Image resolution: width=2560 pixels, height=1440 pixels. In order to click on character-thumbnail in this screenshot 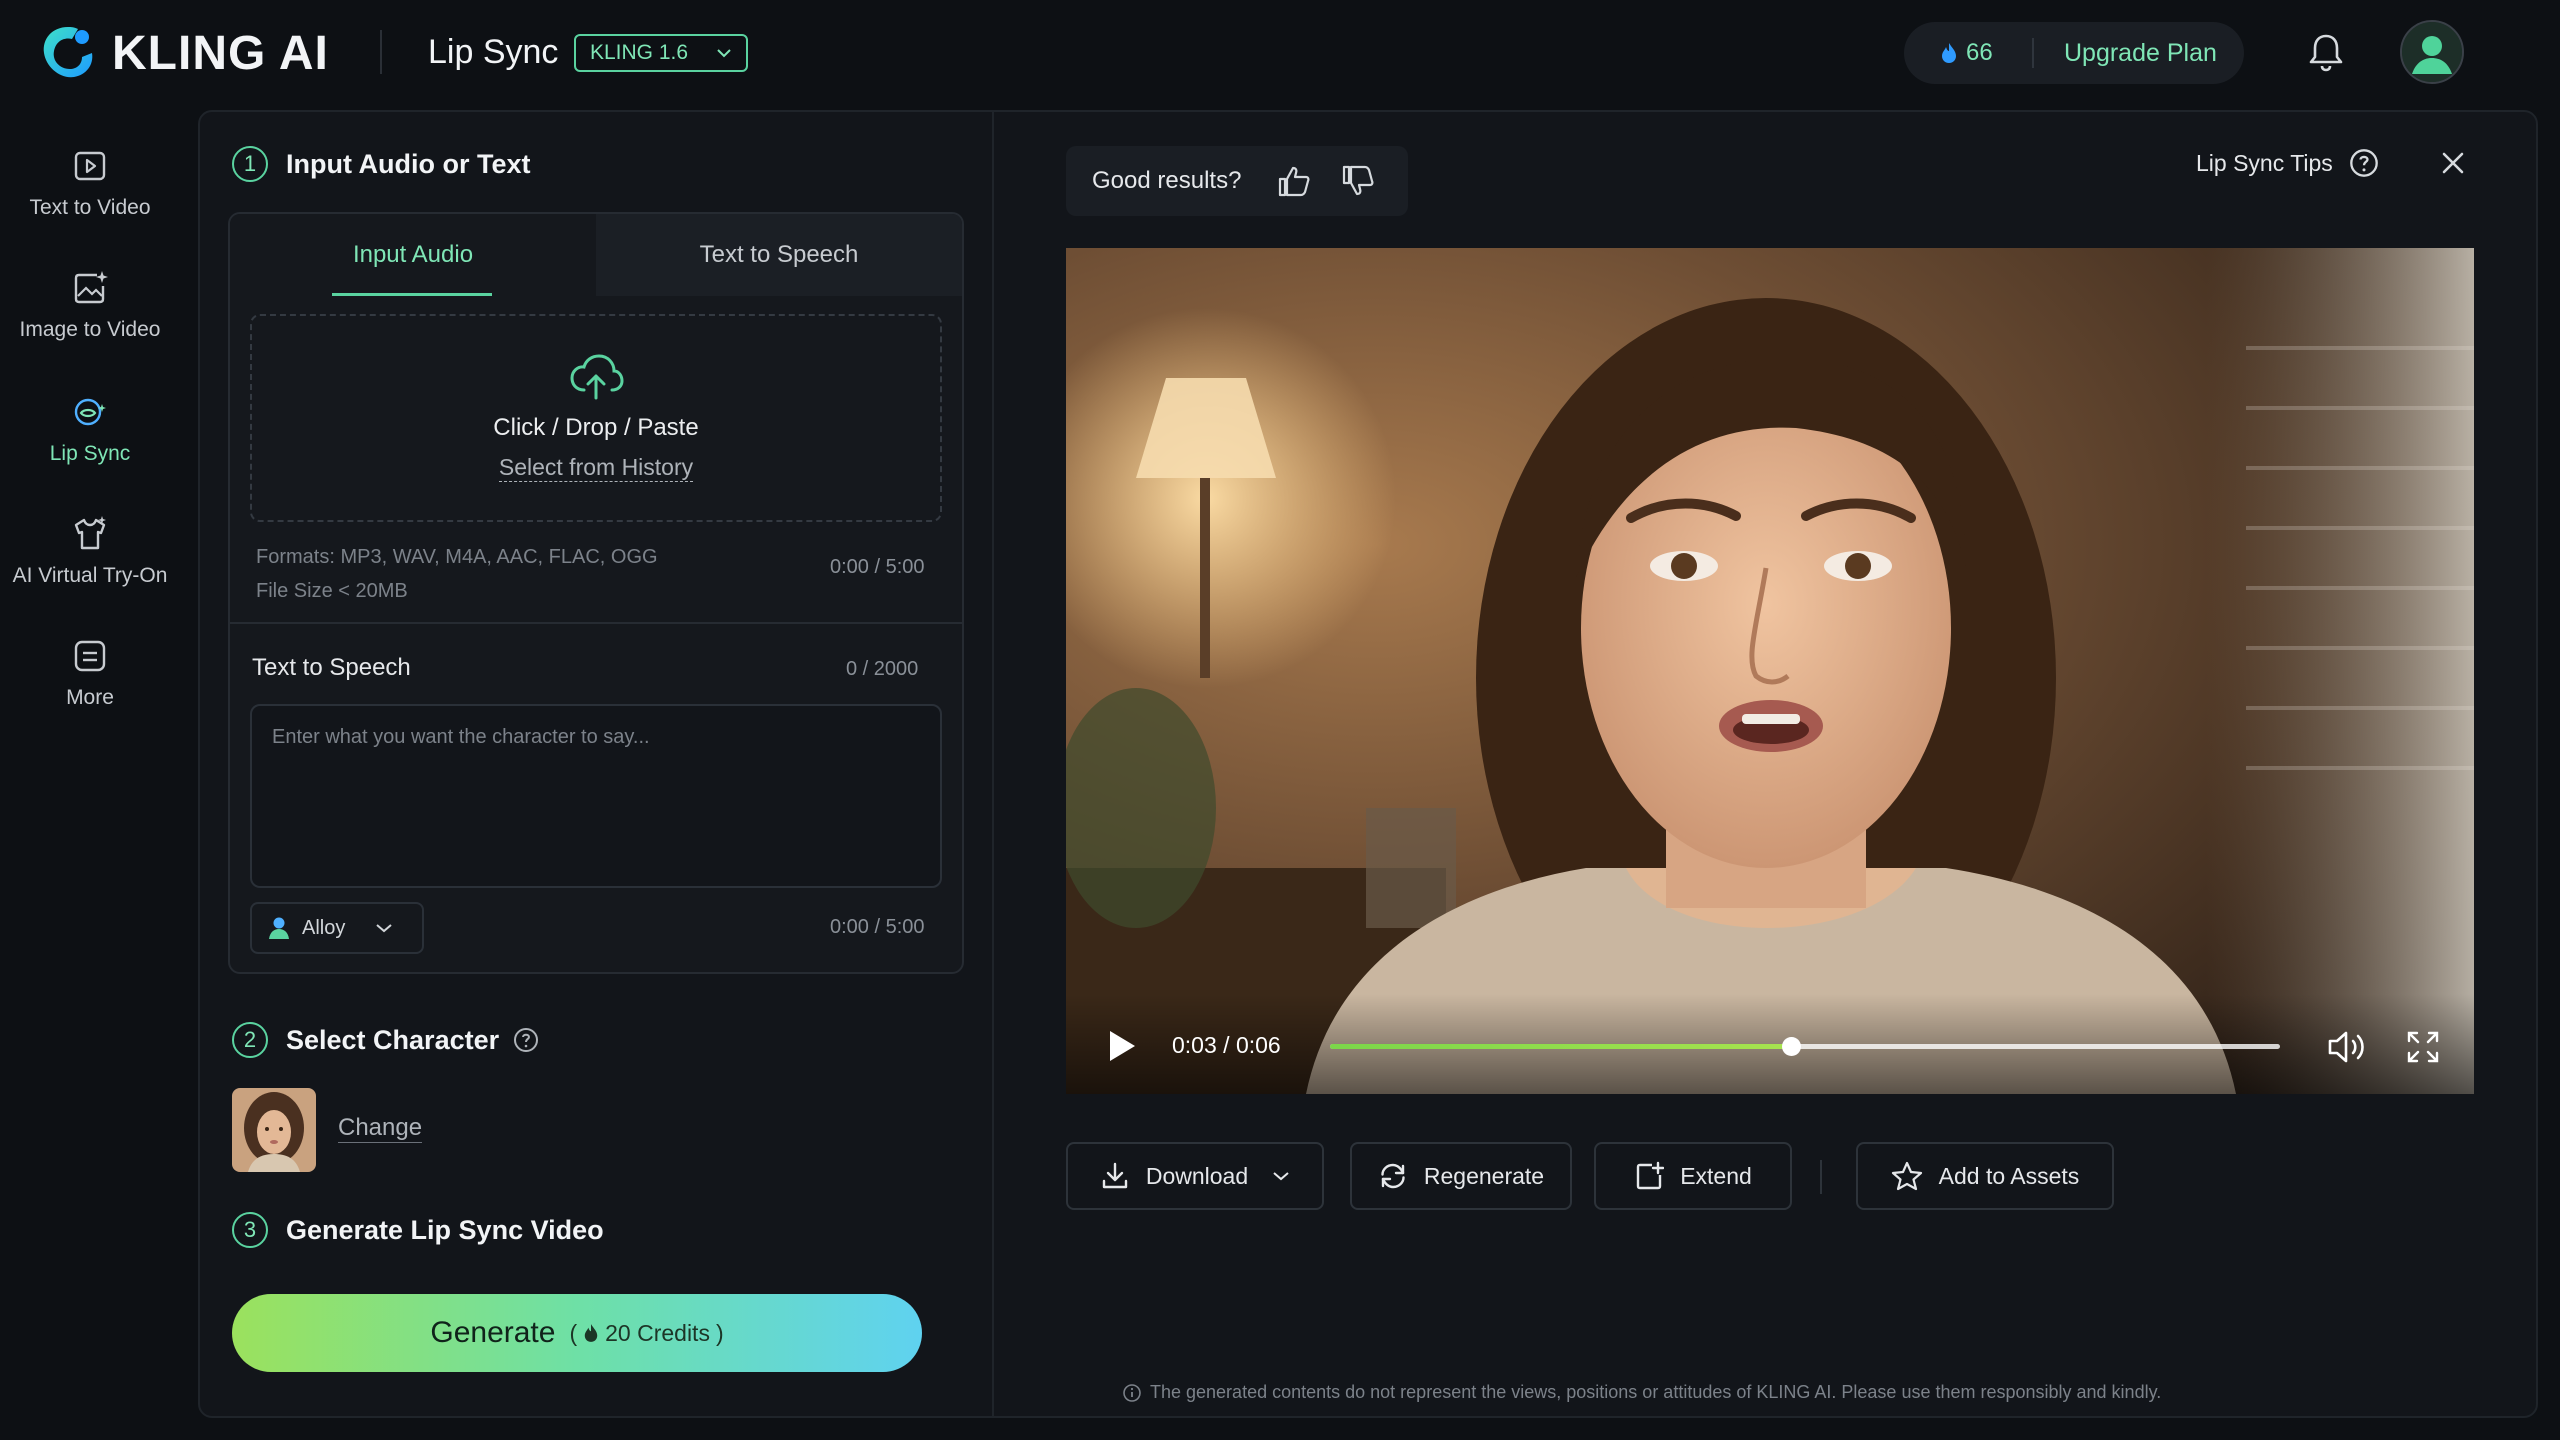, I will do `click(274, 1130)`.